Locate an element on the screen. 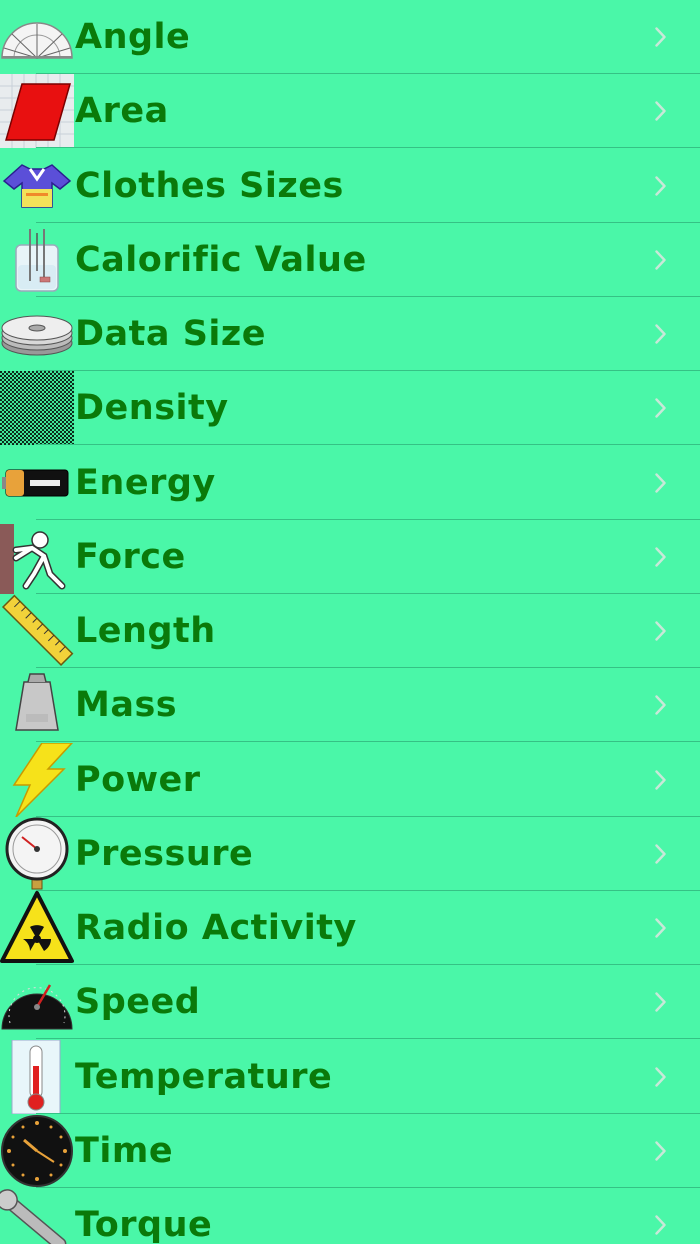 The image size is (700, 1244). list-item-label: Pressure is located at coordinates (164, 853).